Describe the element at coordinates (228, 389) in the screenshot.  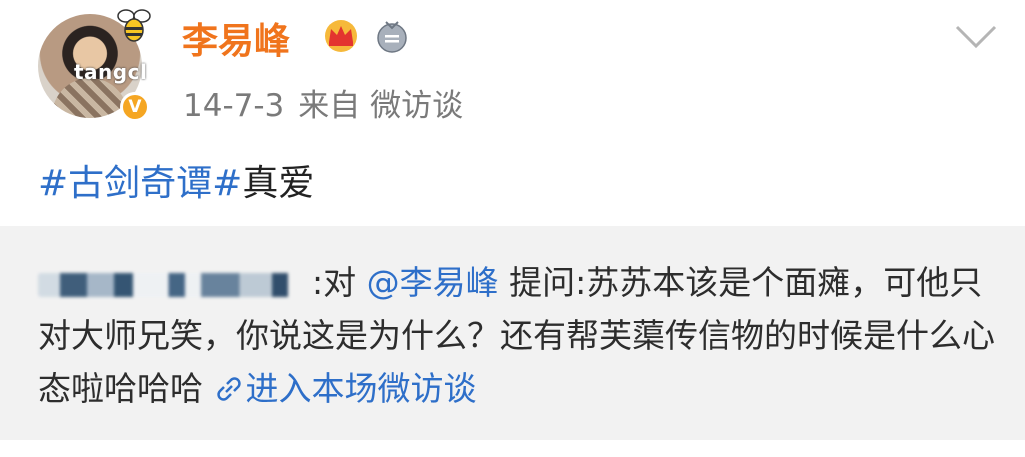
I see `link-icon` at that location.